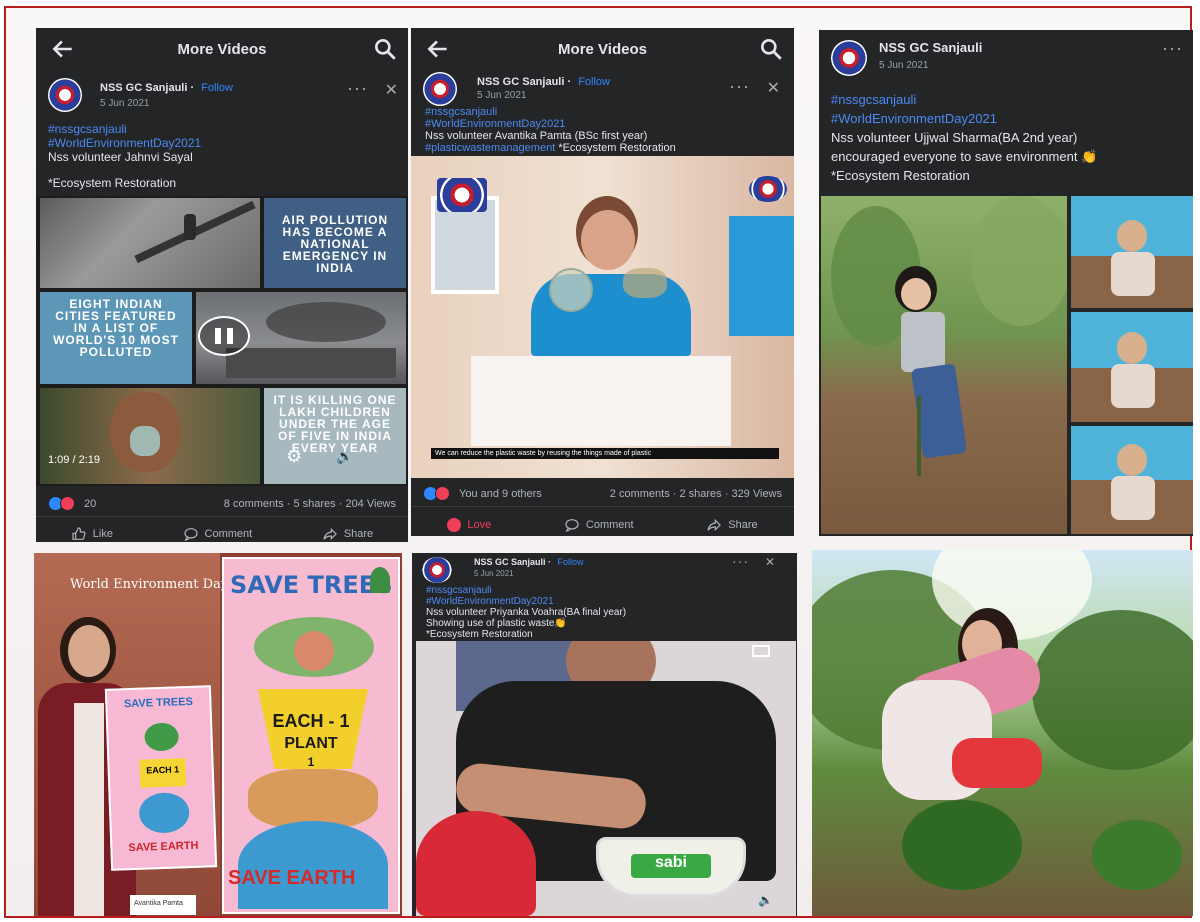 The width and height of the screenshot is (1200, 922). Describe the element at coordinates (311, 585) in the screenshot. I see `poster-title: SAVE TREES` at that location.